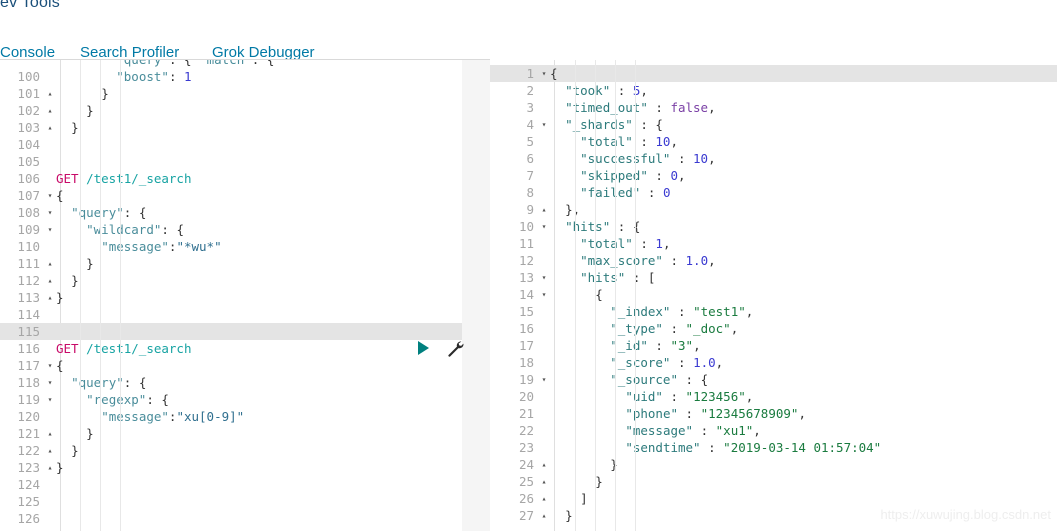 The width and height of the screenshot is (1057, 531). What do you see at coordinates (231, 64) in the screenshot?
I see `code-line-partial: "query": { "match": {` at bounding box center [231, 64].